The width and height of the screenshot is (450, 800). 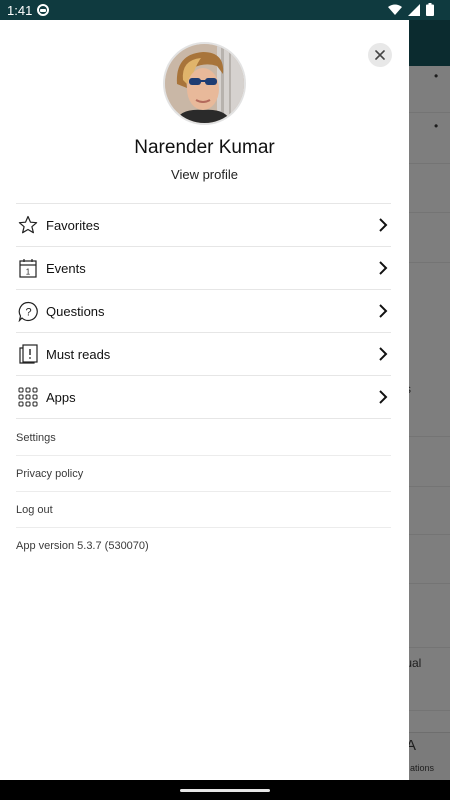 What do you see at coordinates (82, 546) in the screenshot?
I see `app-version-text: App version 5.3.7 (530070)` at bounding box center [82, 546].